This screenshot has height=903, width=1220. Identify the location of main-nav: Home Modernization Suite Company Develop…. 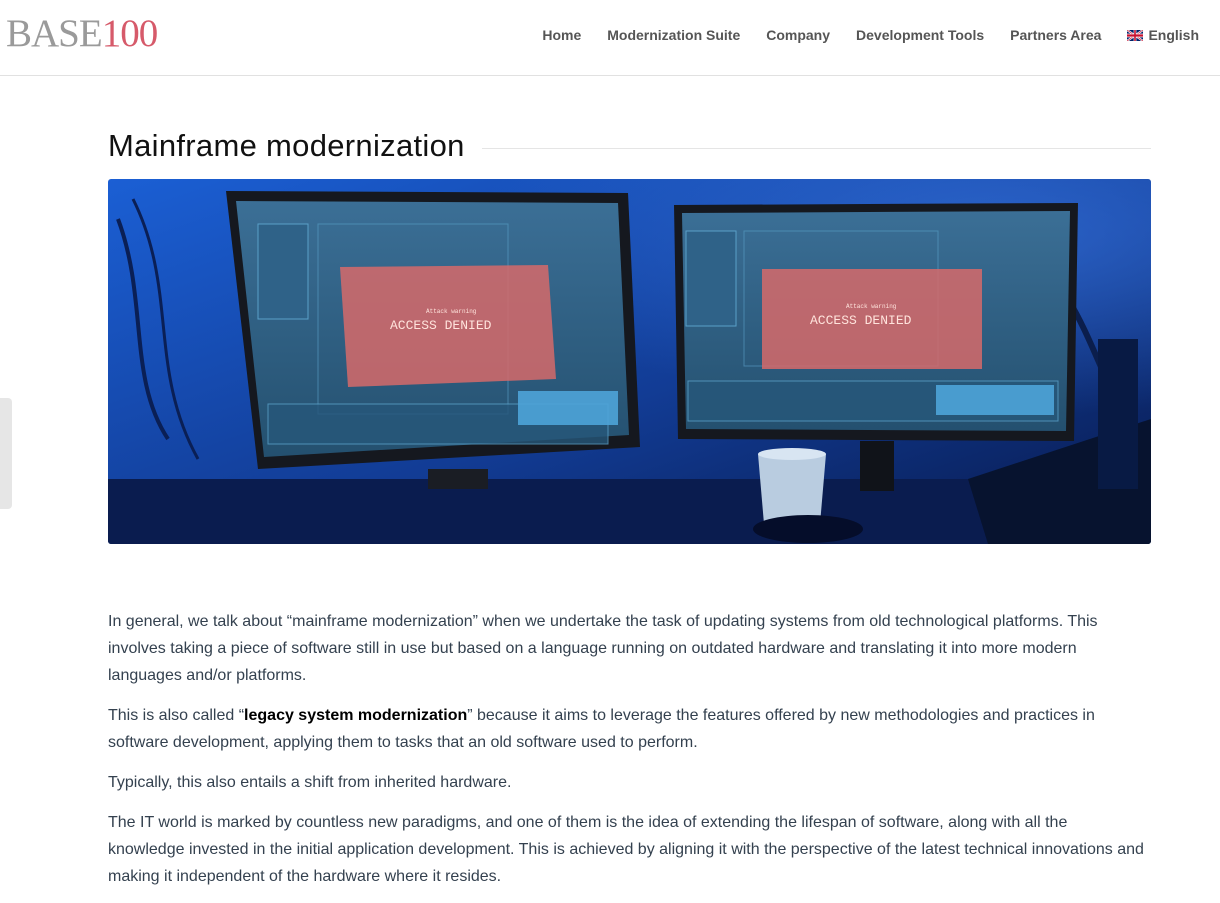
(870, 35).